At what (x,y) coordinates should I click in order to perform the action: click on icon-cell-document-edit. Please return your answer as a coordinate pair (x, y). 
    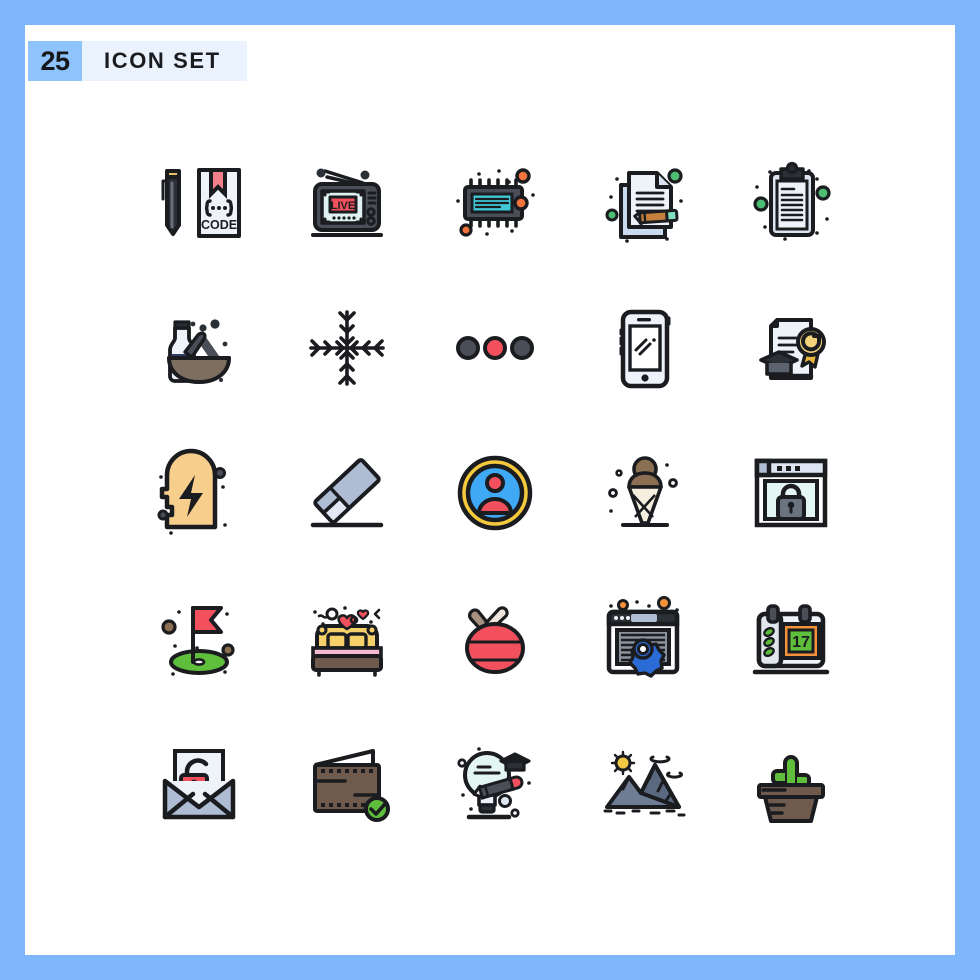
    Looking at the image, I should click on (643, 202).